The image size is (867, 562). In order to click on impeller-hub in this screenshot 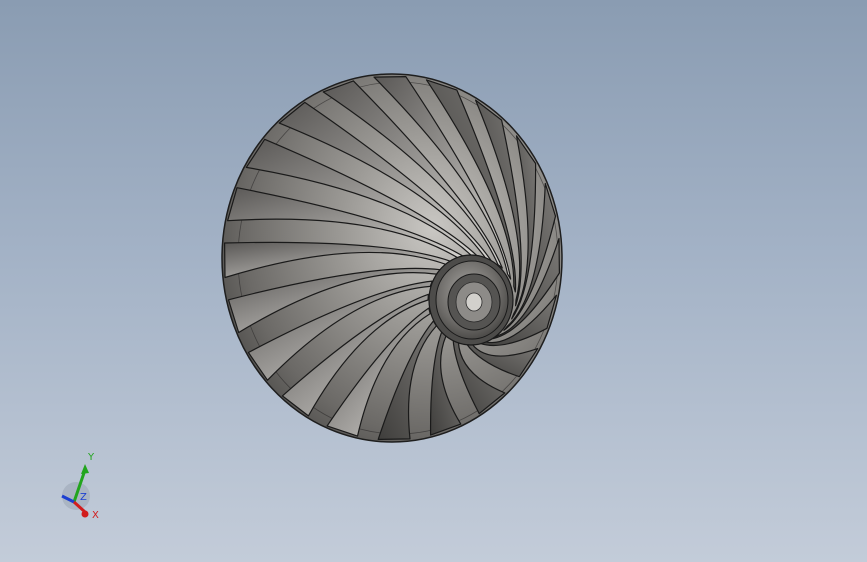, I will do `click(471, 300)`.